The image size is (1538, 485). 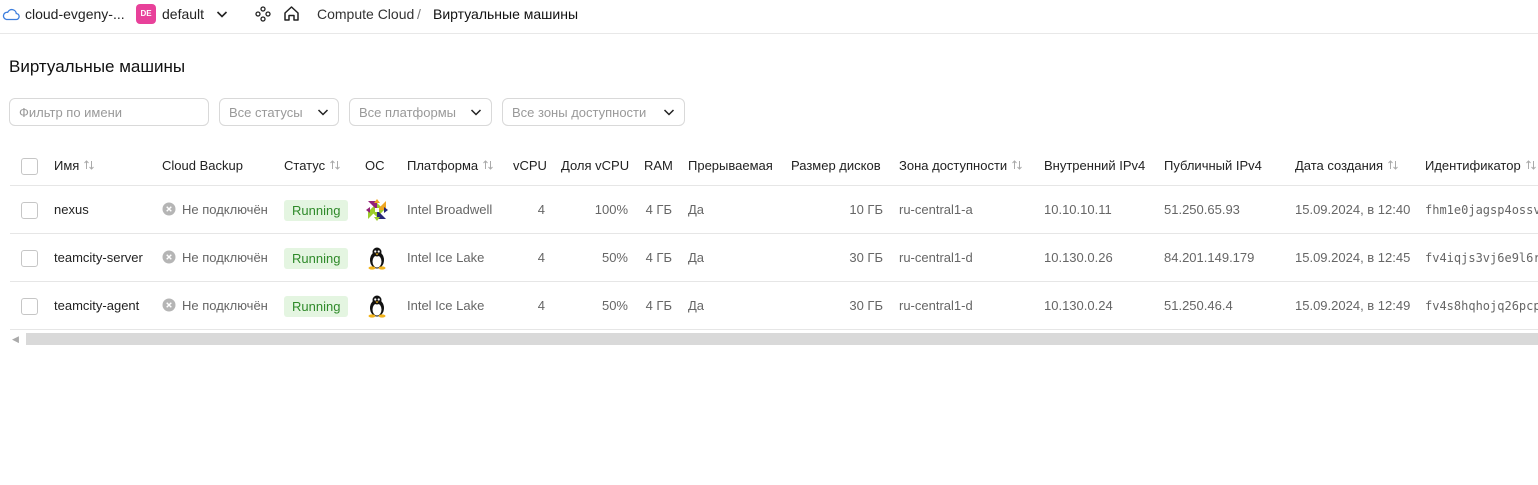 I want to click on services-icon, so click(x=263, y=14).